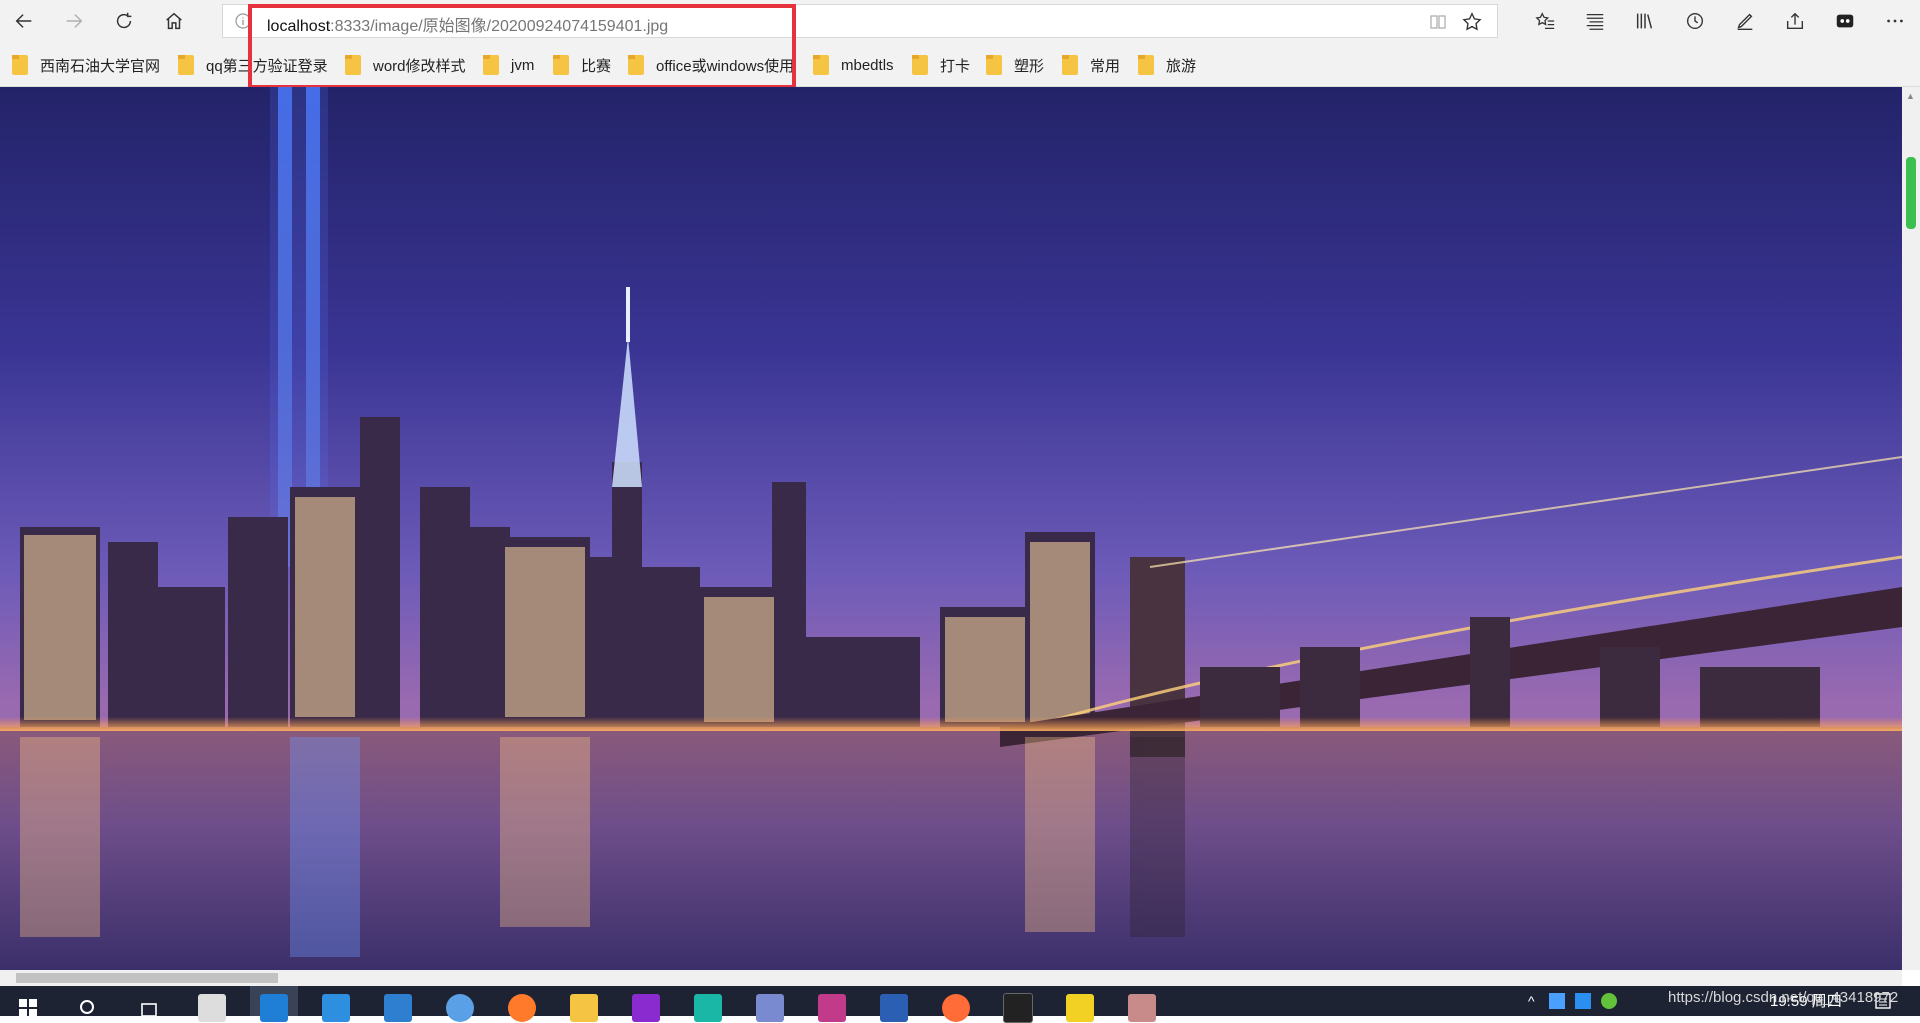 This screenshot has width=1920, height=1023. I want to click on favorite-item: 西南石油大学官网, so click(86, 65).